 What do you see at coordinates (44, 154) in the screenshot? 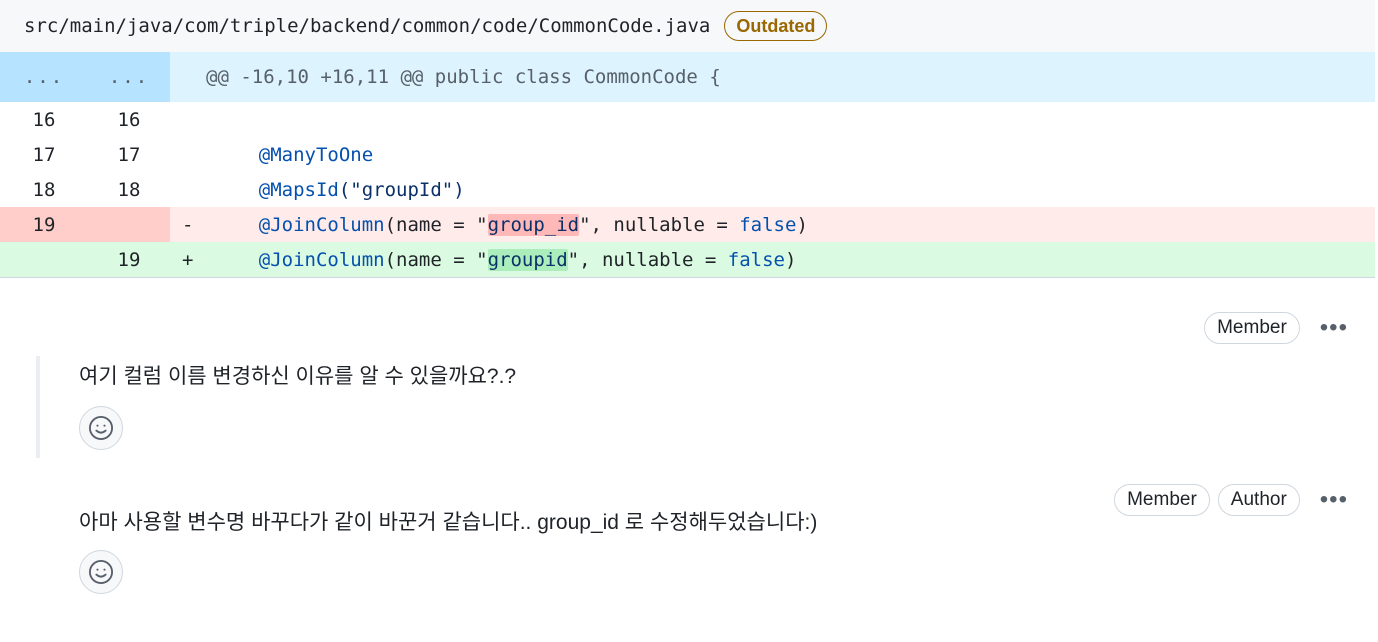
I see `old-line-number: 17` at bounding box center [44, 154].